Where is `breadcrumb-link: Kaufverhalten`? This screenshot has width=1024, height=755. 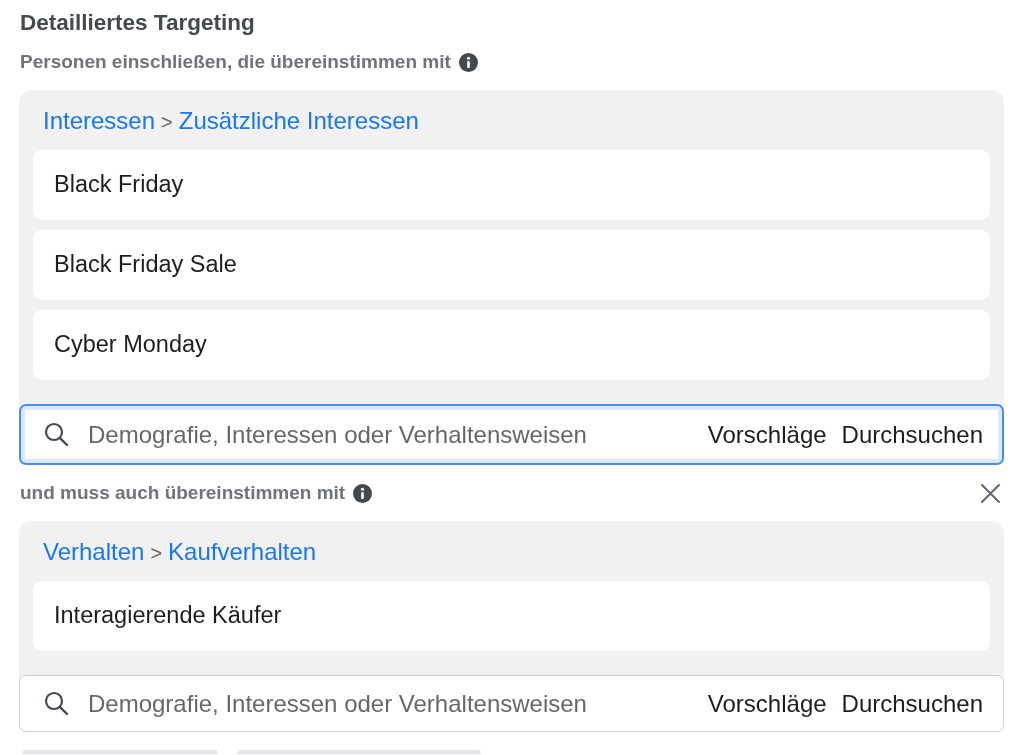
breadcrumb-link: Kaufverhalten is located at coordinates (242, 551).